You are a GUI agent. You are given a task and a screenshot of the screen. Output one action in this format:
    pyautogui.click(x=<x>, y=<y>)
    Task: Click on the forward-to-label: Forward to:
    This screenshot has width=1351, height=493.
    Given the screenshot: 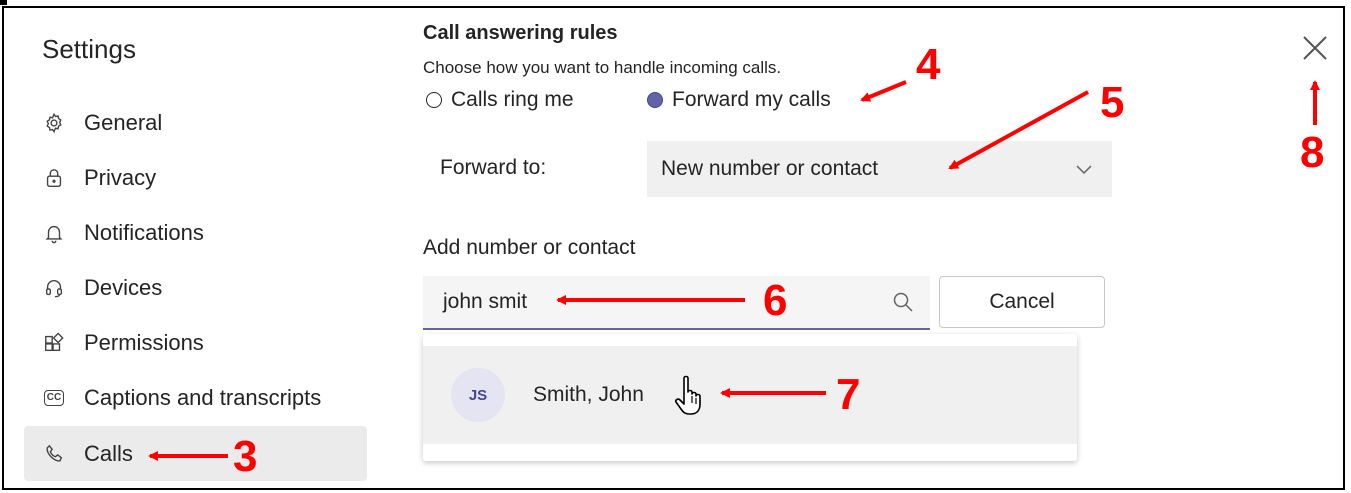 What is the action you would take?
    pyautogui.click(x=493, y=167)
    